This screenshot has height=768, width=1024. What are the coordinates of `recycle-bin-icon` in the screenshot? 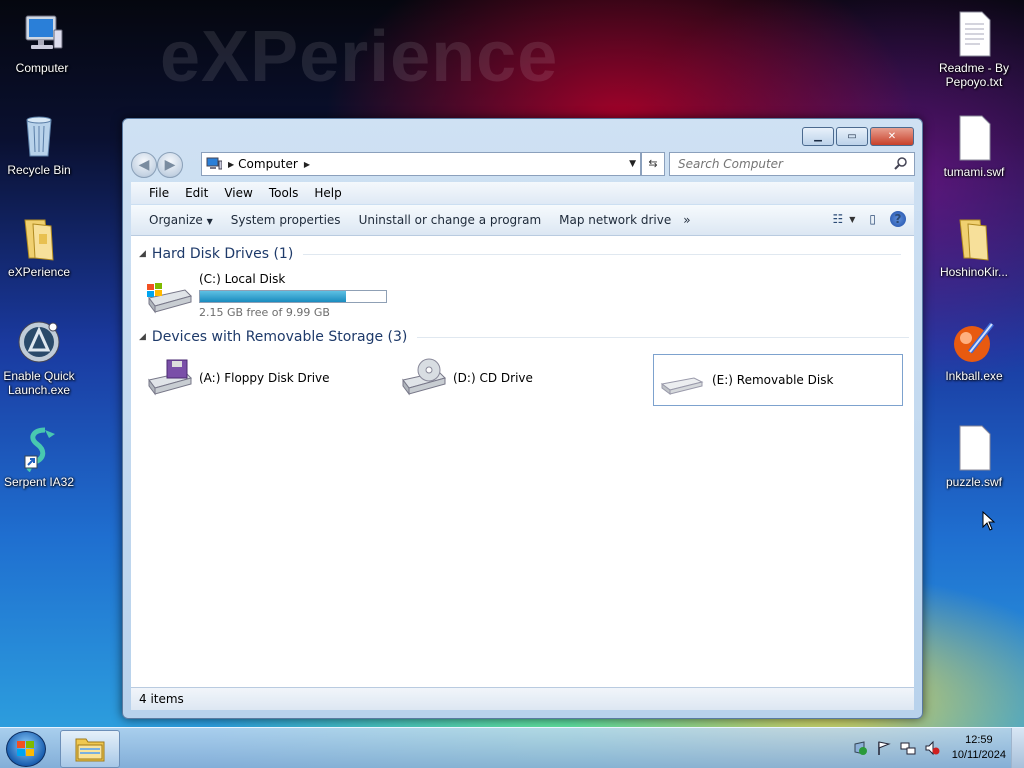 It's located at (39, 136).